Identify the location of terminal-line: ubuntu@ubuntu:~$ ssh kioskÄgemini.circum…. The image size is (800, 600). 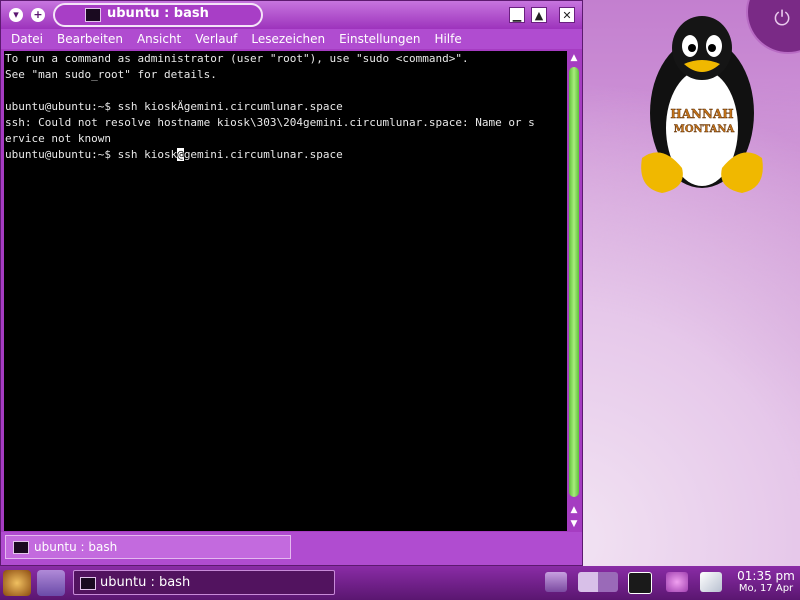
(174, 106).